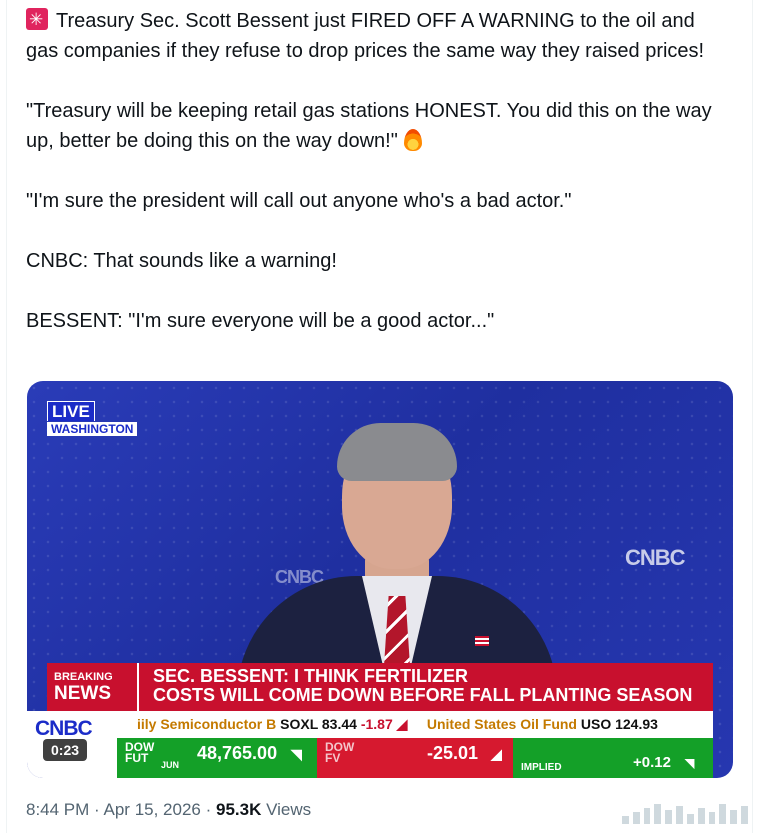 Image resolution: width=757 pixels, height=833 pixels. What do you see at coordinates (181, 261) in the screenshot?
I see `tweet-paragraph-4: CNBC: That sounds like a warning!` at bounding box center [181, 261].